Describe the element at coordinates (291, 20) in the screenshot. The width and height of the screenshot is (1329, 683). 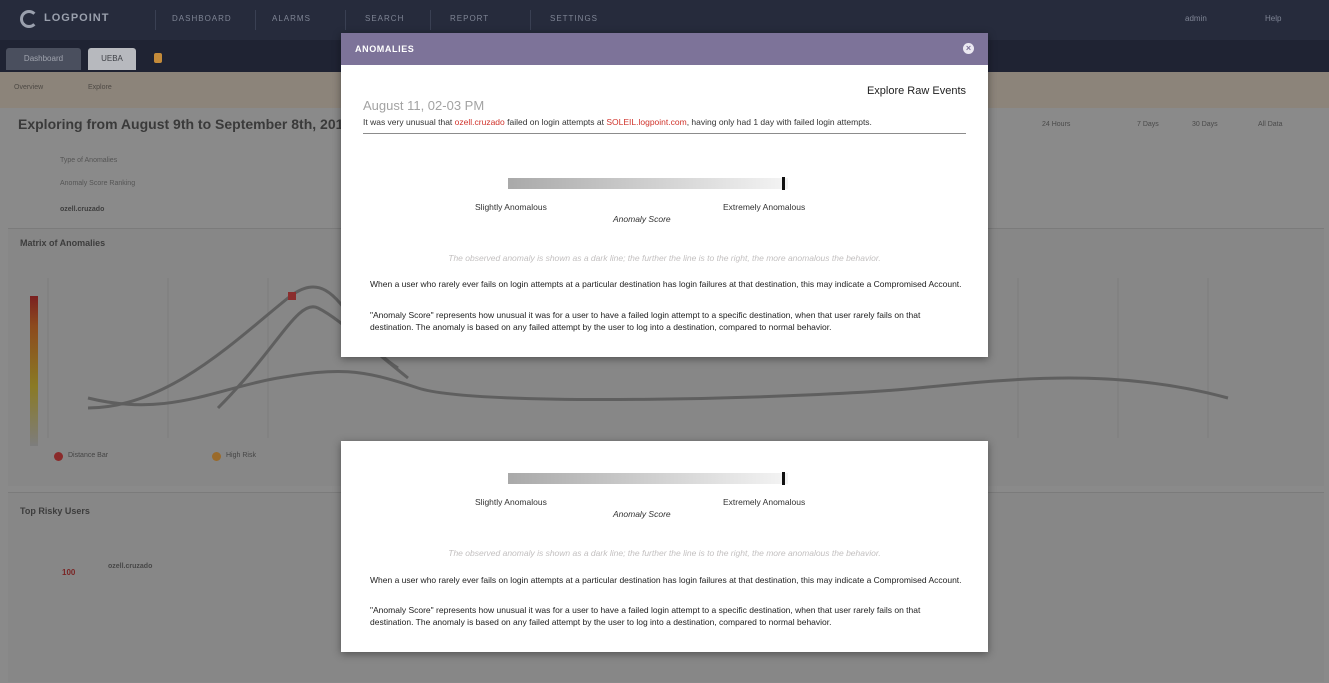
I see `nav-item-alarms: ALARMS` at that location.